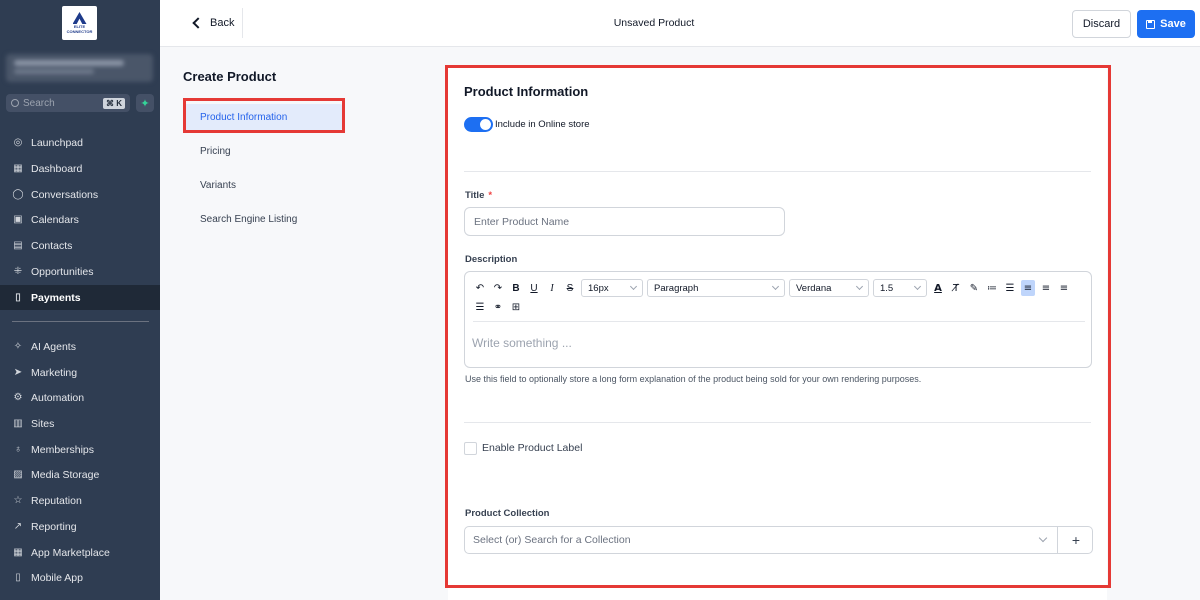  I want to click on company-logo: ELITE CONNECTOR, so click(79, 23).